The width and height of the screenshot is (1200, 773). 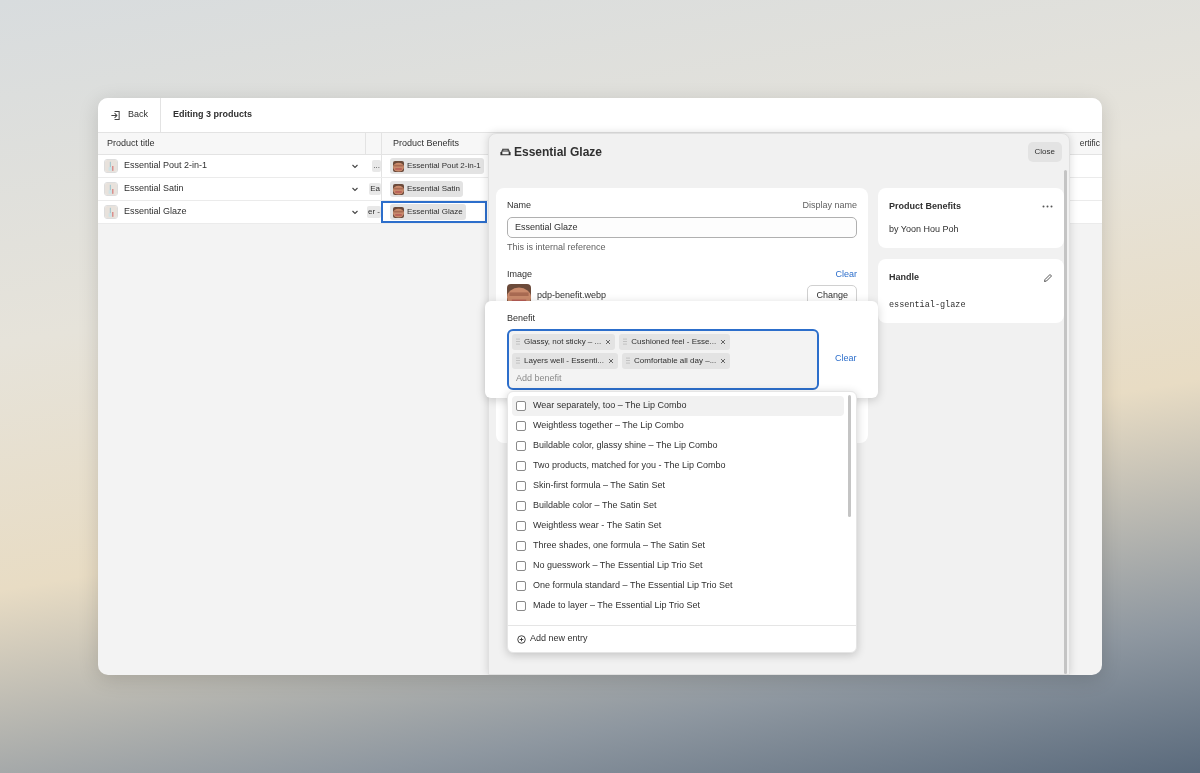 I want to click on benefit-tag: Essential Pout 2-in-1, so click(x=437, y=166).